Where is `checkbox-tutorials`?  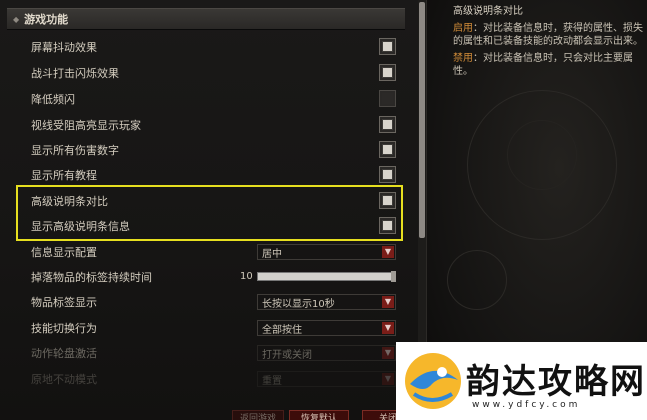 checkbox-tutorials is located at coordinates (387, 174).